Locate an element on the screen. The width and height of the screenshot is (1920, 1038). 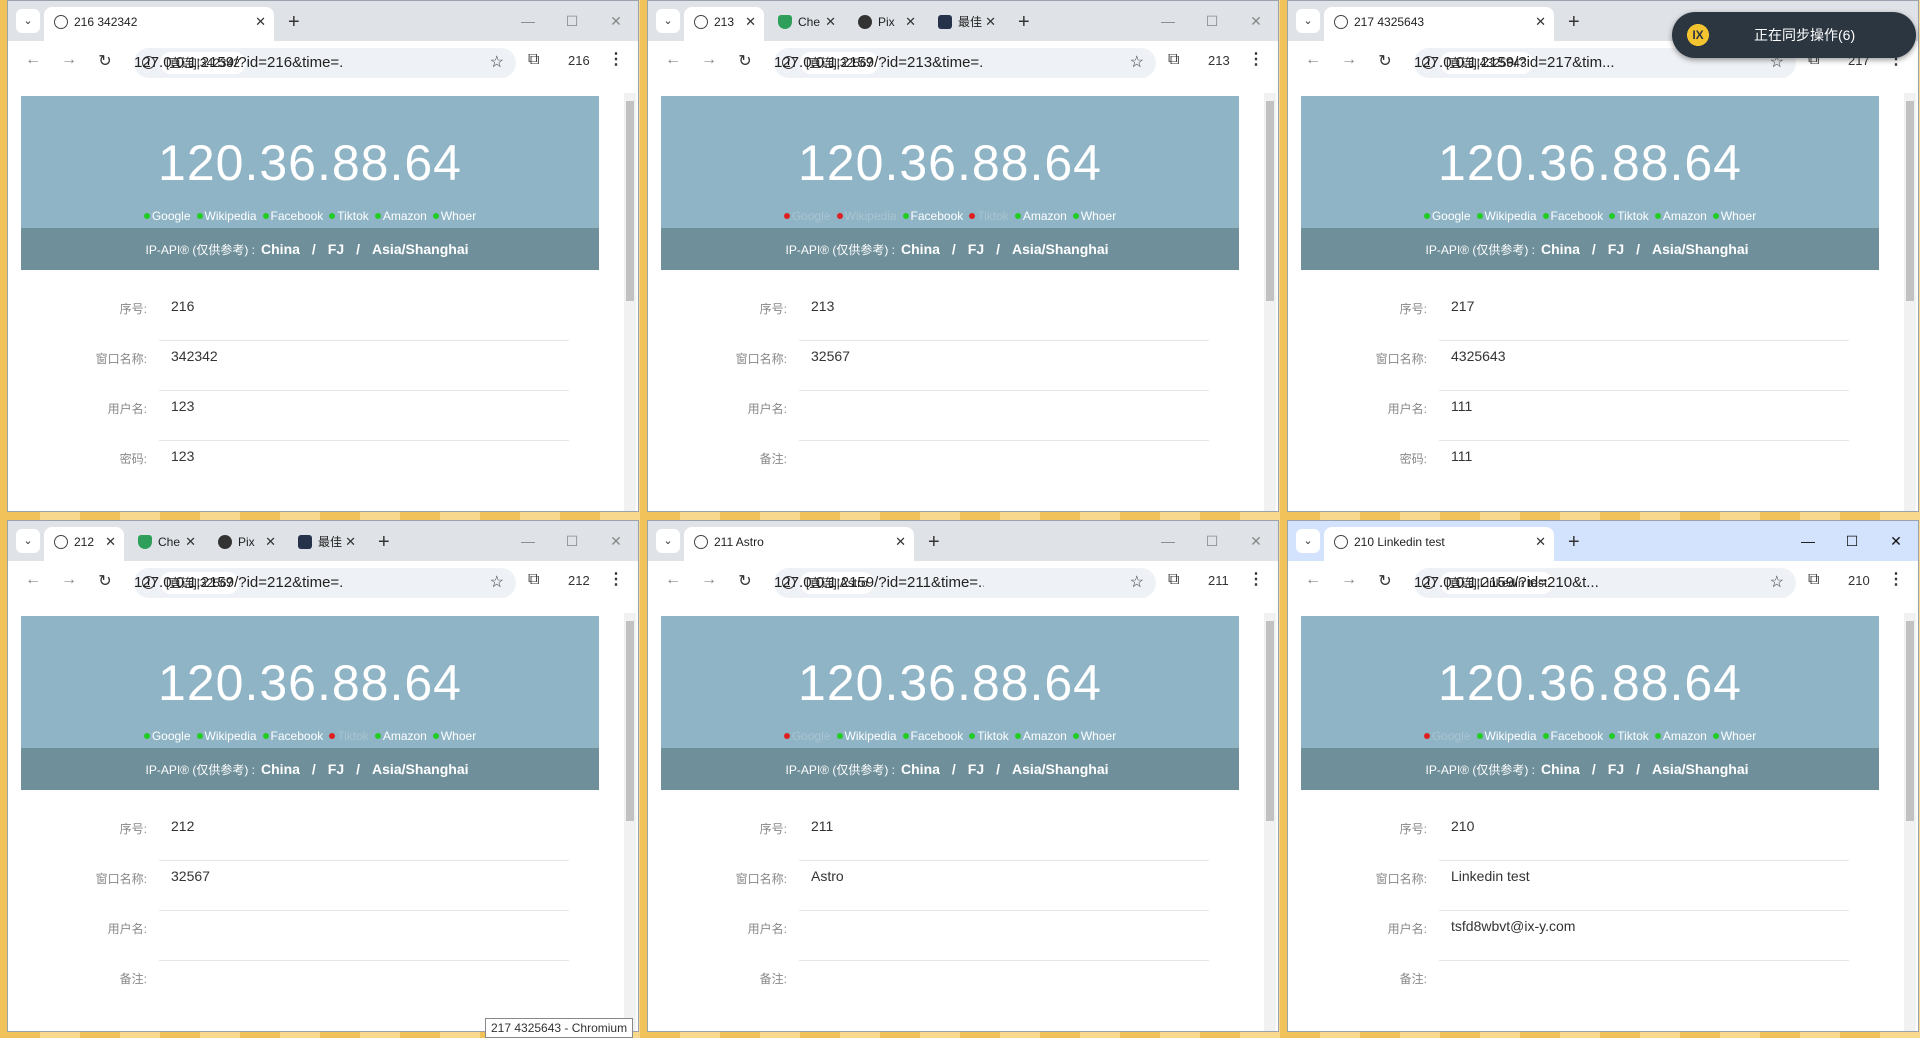
window-id-badge: 210 is located at coordinates (1859, 580).